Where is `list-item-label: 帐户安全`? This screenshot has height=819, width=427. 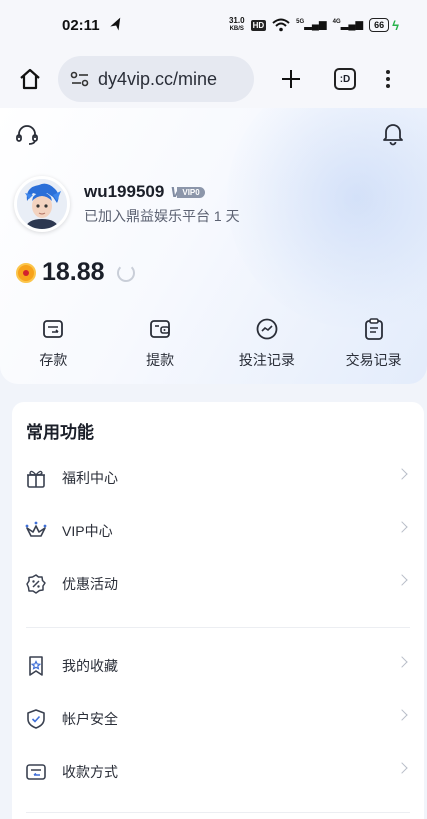 list-item-label: 帐户安全 is located at coordinates (90, 719).